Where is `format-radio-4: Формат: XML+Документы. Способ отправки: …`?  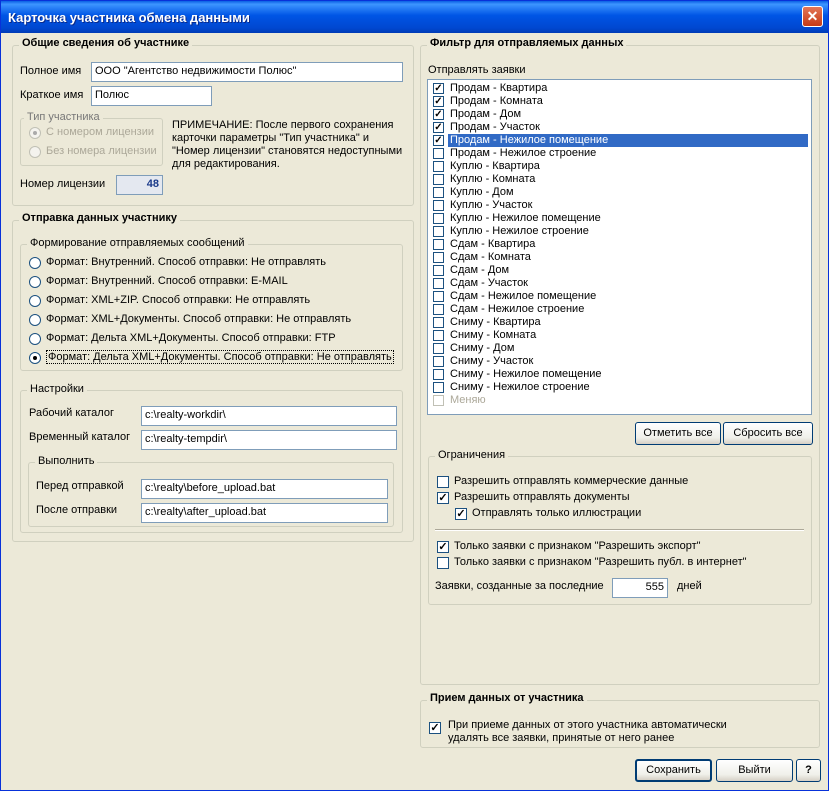
format-radio-4: Формат: XML+Документы. Способ отправки: … is located at coordinates (214, 320).